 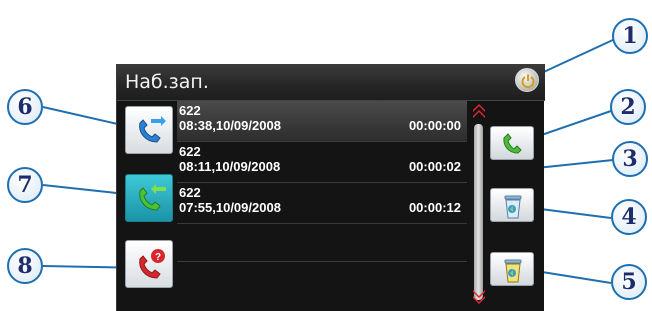 I want to click on callout-4: 4, so click(x=629, y=217).